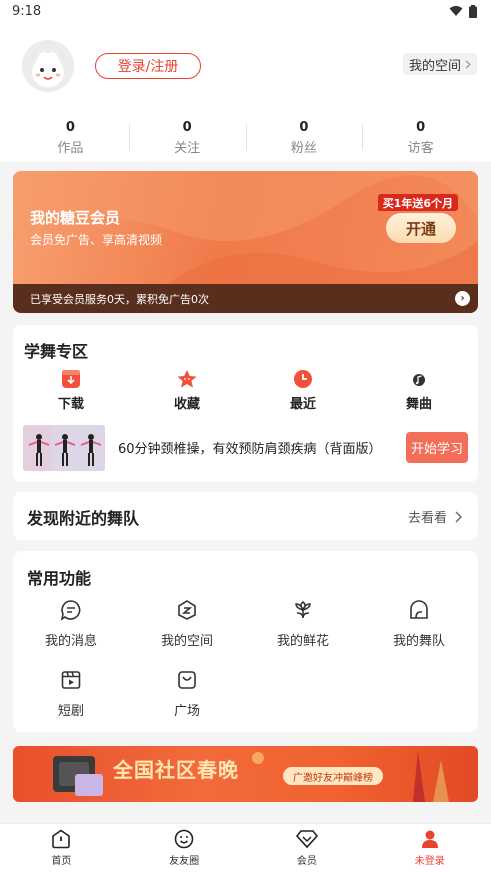 The image size is (491, 872). Describe the element at coordinates (304, 138) in the screenshot. I see `stat-fans: 0 粉丝` at that location.